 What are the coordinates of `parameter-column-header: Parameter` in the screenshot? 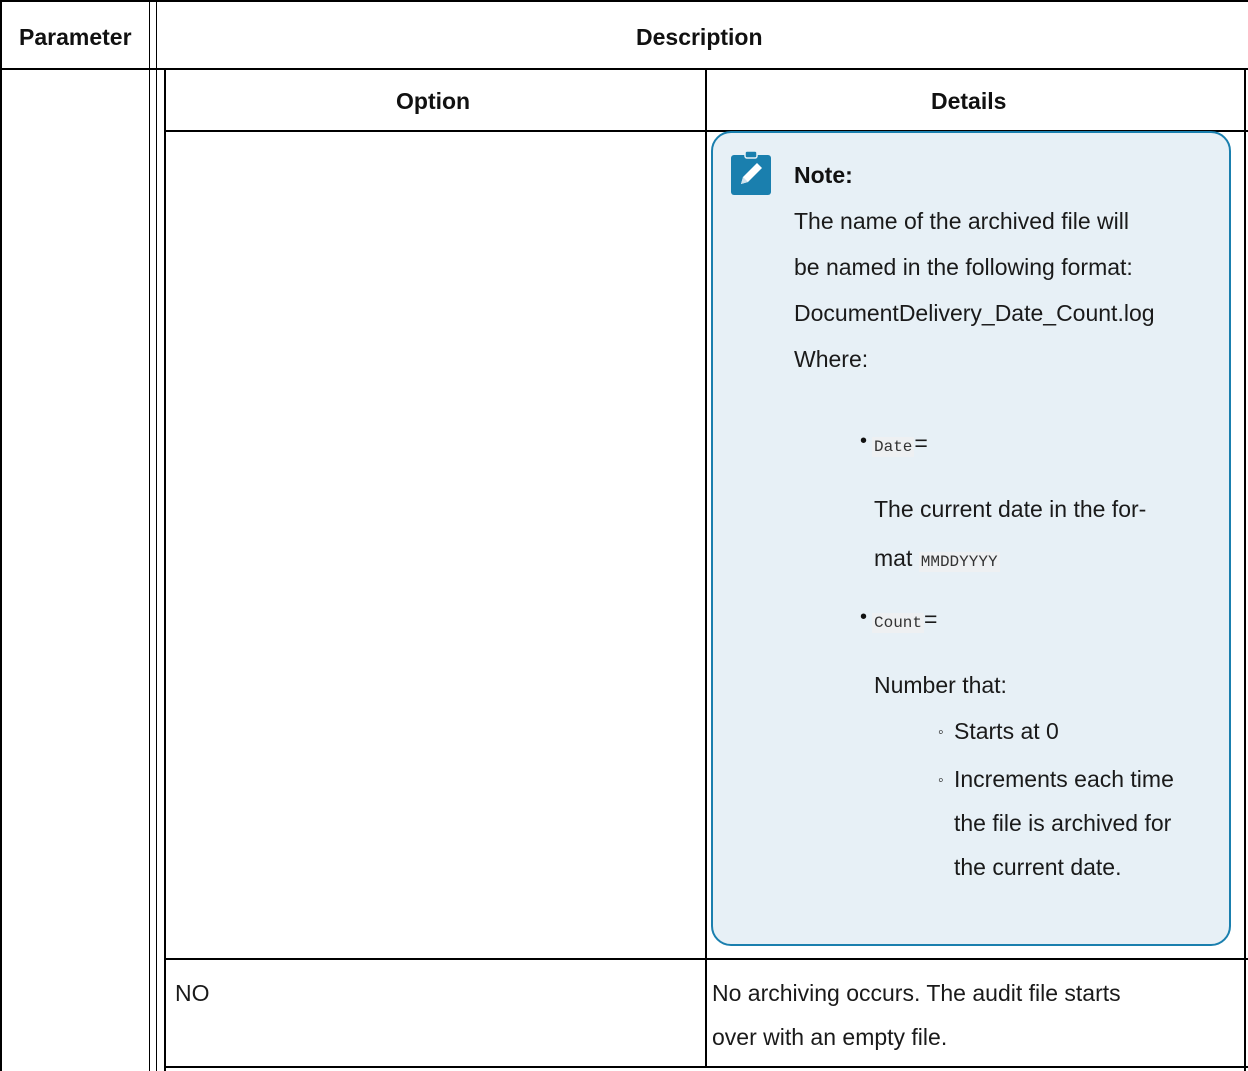 It's located at (75, 37).